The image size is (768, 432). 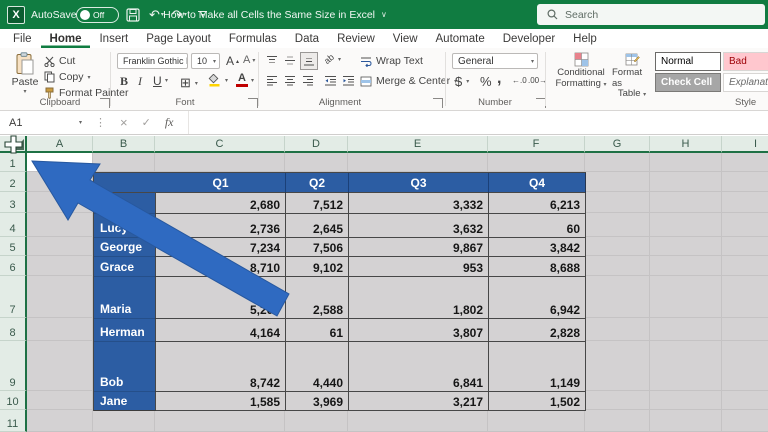 I want to click on value-cell-herman-q2: 61, so click(x=317, y=330).